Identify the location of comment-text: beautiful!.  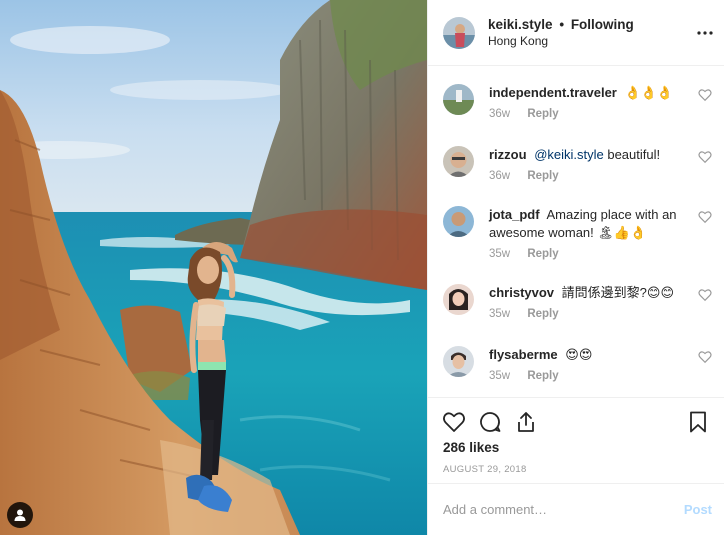
(632, 154).